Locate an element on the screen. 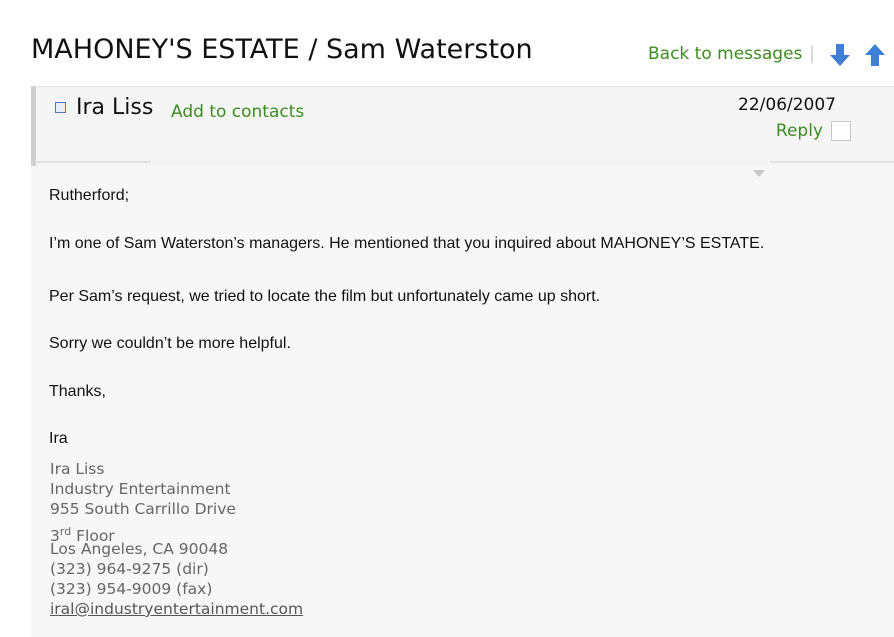 The height and width of the screenshot is (637, 894). signature-floor-suffix: rd is located at coordinates (65, 531).